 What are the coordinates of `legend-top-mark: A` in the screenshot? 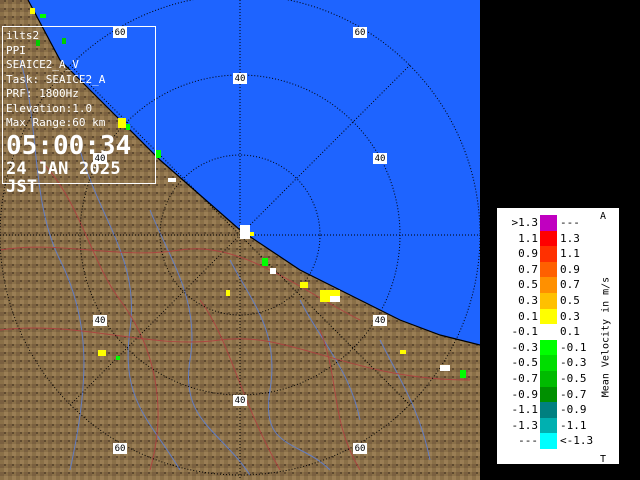 It's located at (603, 216).